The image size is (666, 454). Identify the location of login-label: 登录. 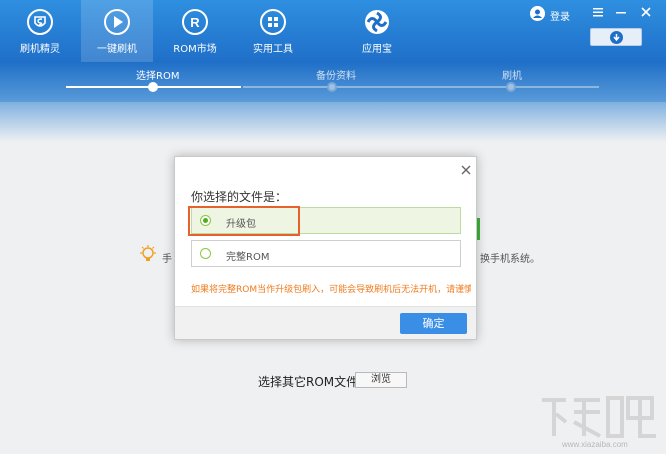
(560, 17).